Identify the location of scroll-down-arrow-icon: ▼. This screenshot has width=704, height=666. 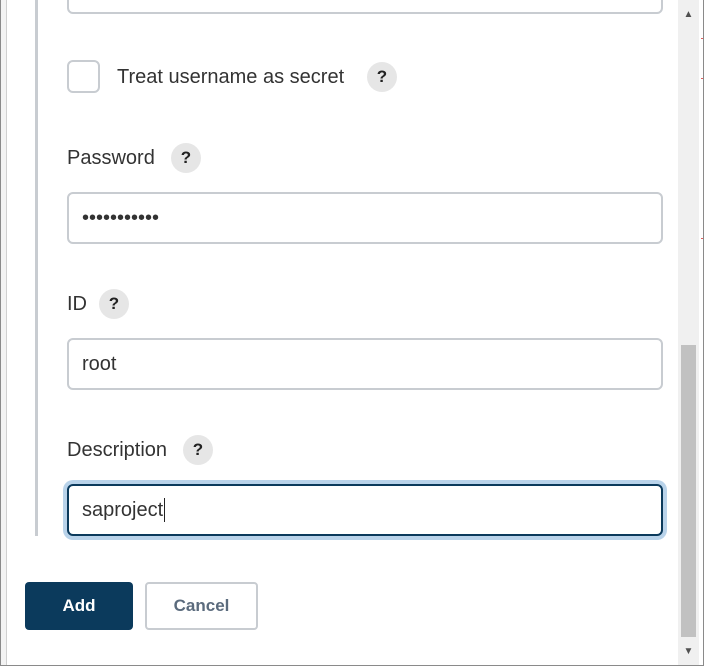
(688, 651).